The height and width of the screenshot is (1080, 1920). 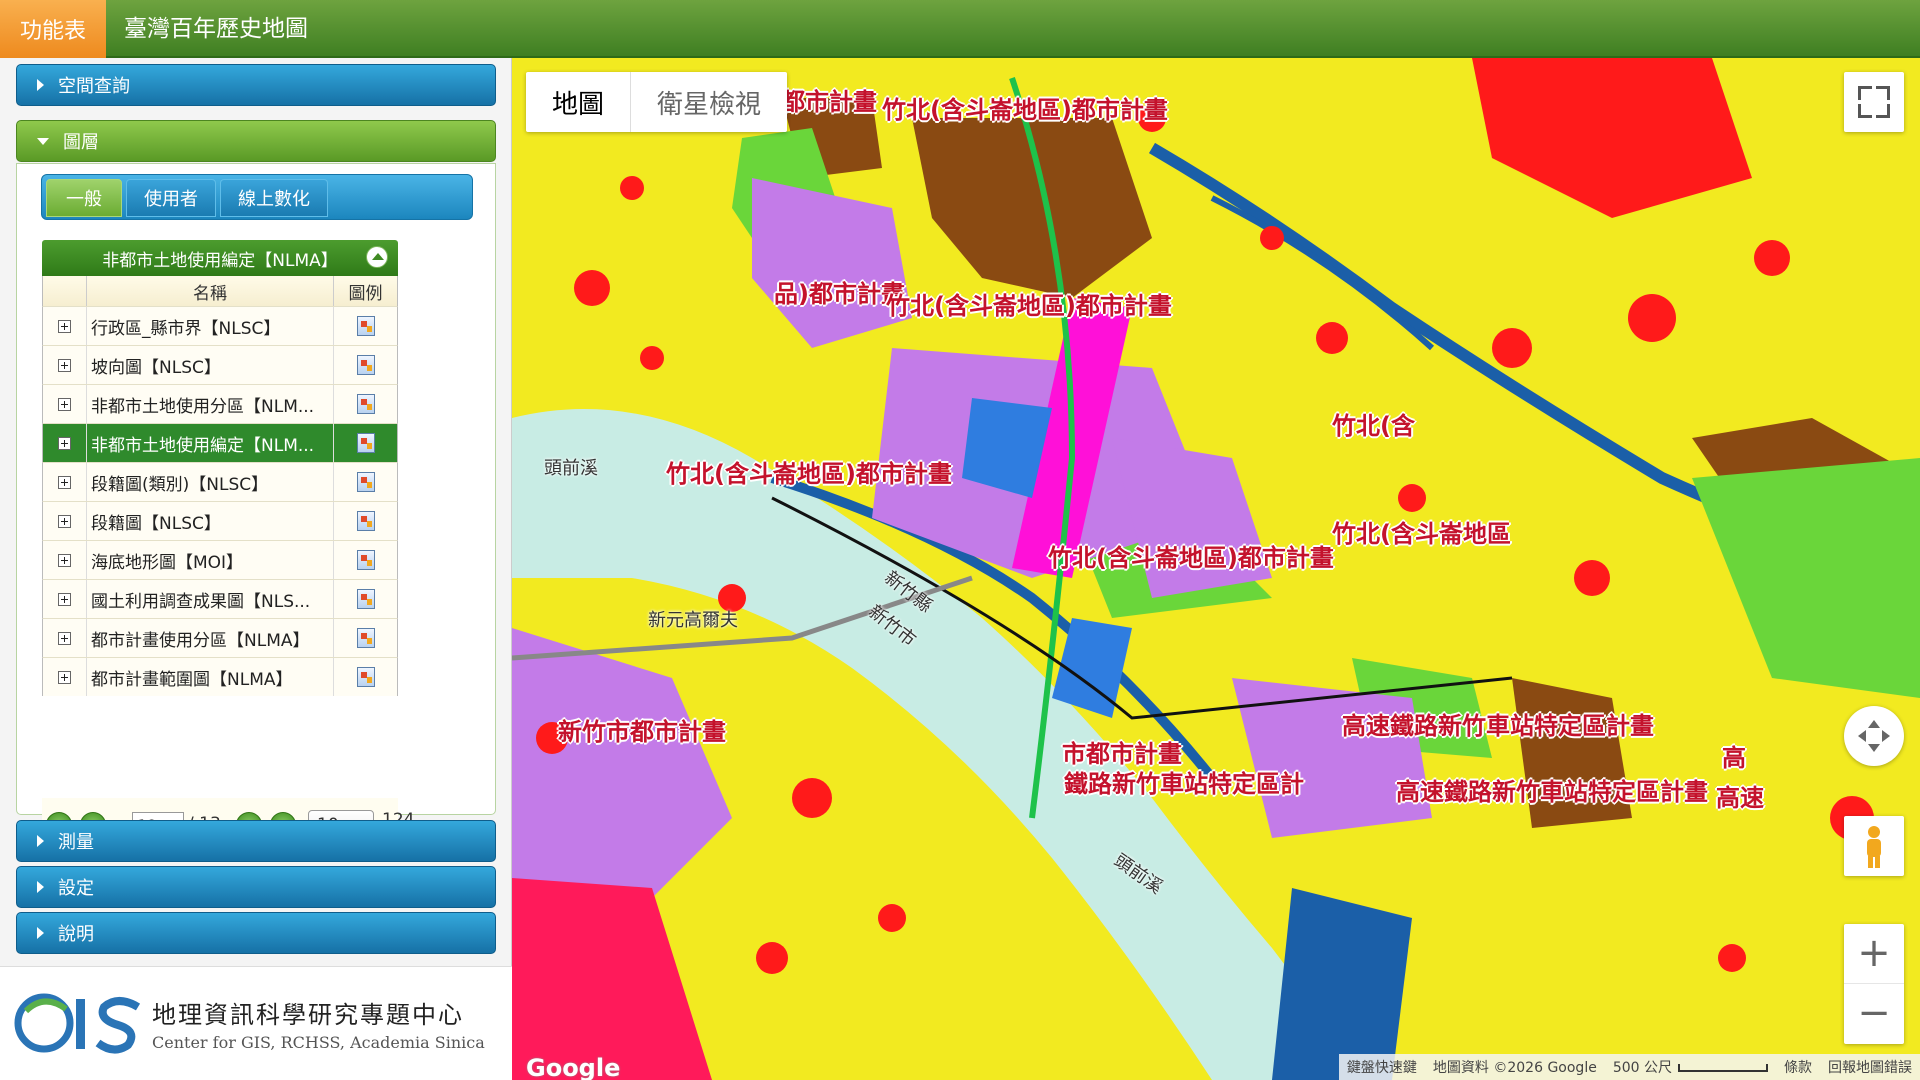 What do you see at coordinates (579, 102) in the screenshot?
I see `map-type-map-button: 地圖` at bounding box center [579, 102].